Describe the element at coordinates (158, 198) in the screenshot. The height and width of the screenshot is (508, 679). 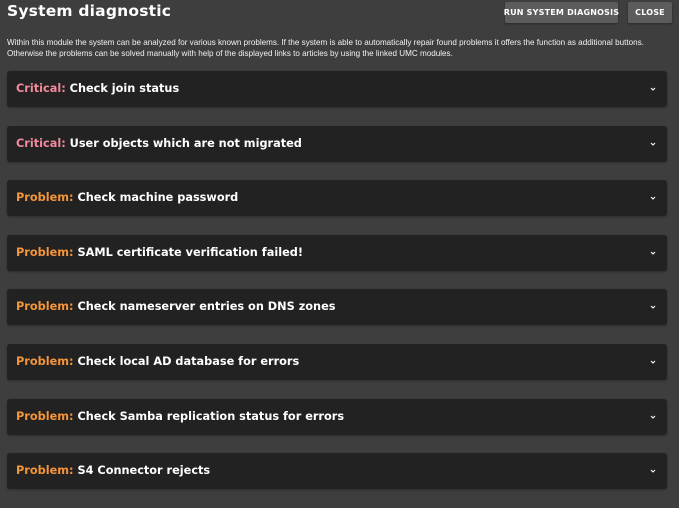
I see `problem-label: Check machine password` at that location.